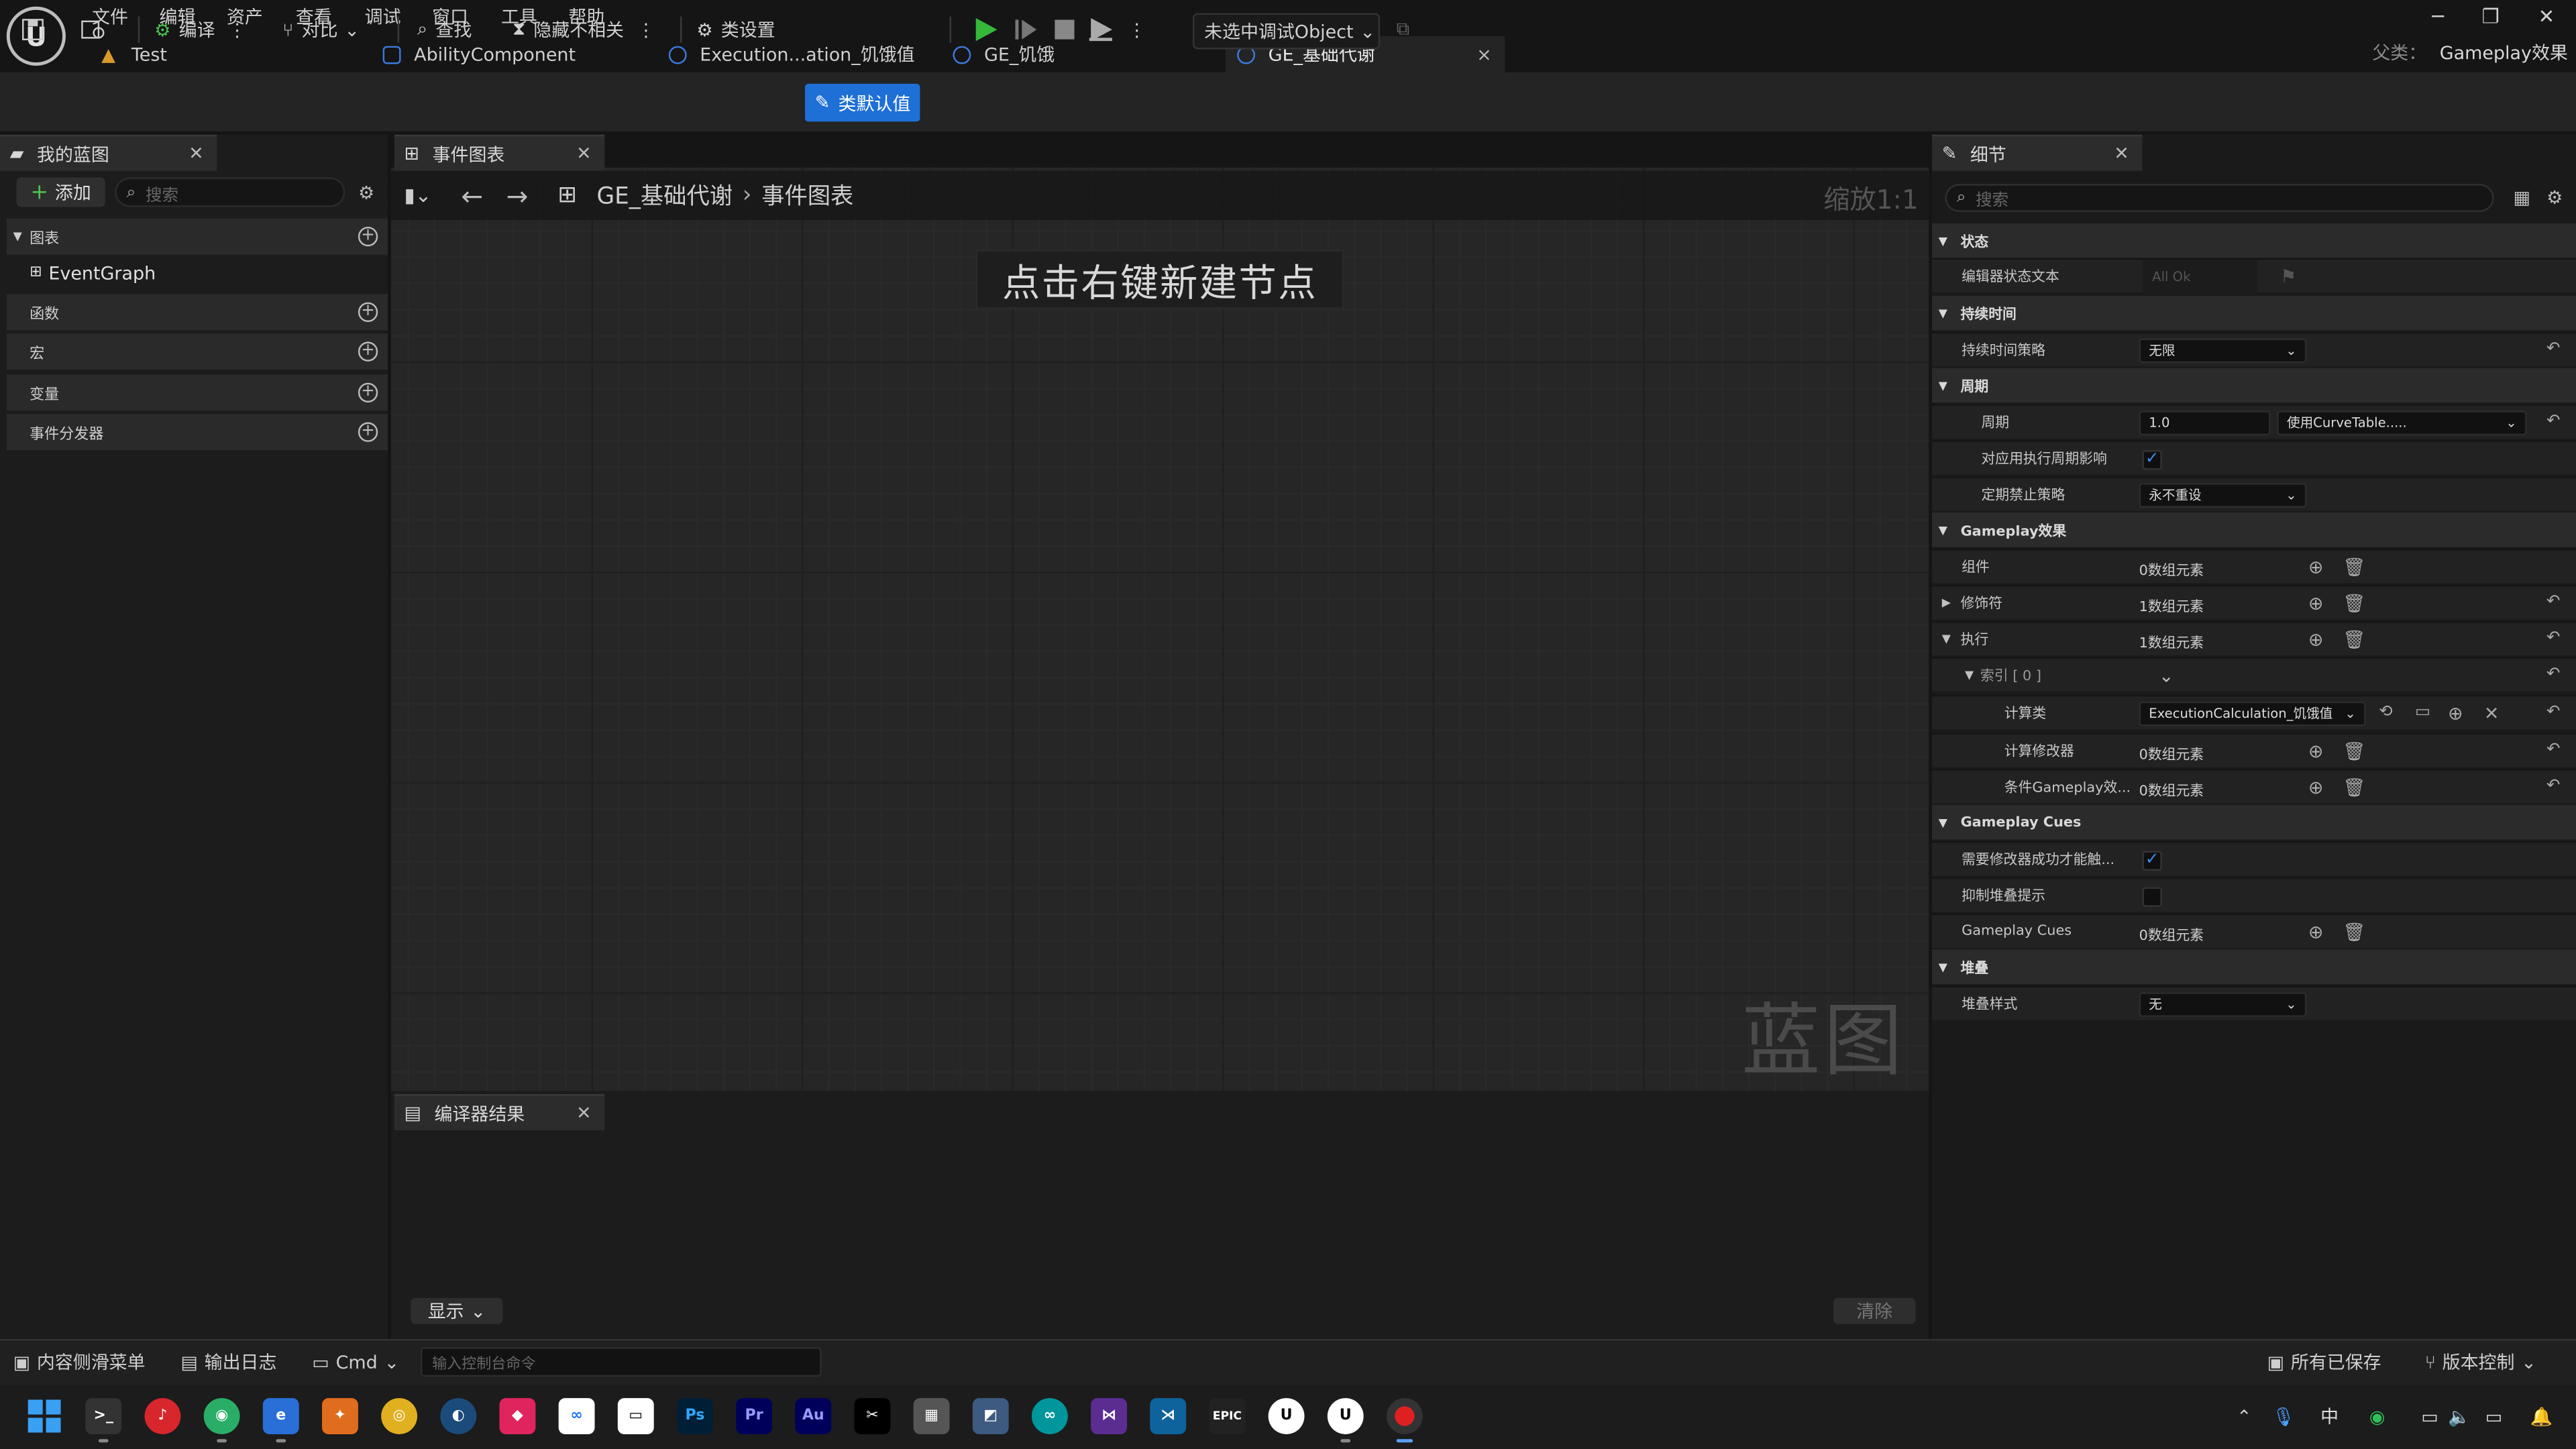 This screenshot has height=1449, width=2576. What do you see at coordinates (197, 351) in the screenshot?
I see `section-macros: 宏 +` at bounding box center [197, 351].